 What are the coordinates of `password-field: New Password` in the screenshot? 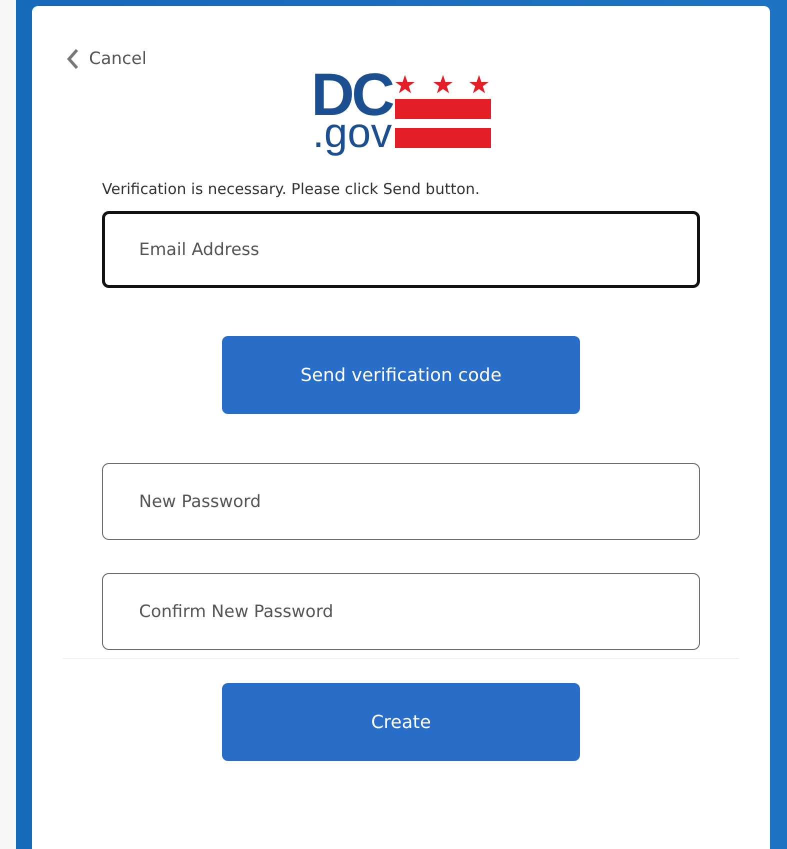 It's located at (401, 501).